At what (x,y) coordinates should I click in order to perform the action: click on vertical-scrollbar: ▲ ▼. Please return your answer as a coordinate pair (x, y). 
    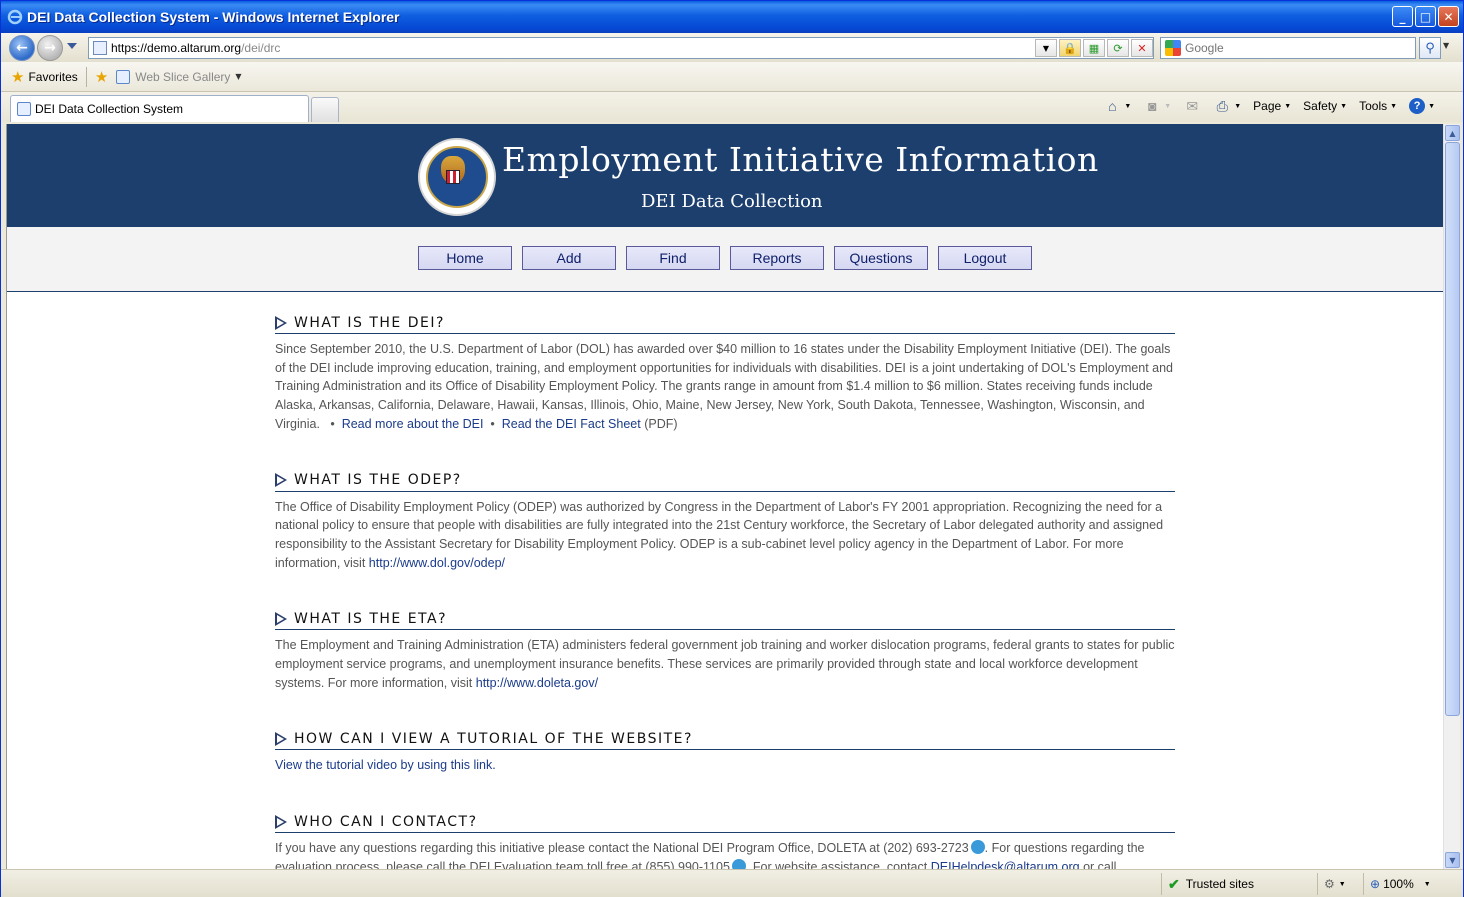
    Looking at the image, I should click on (1451, 496).